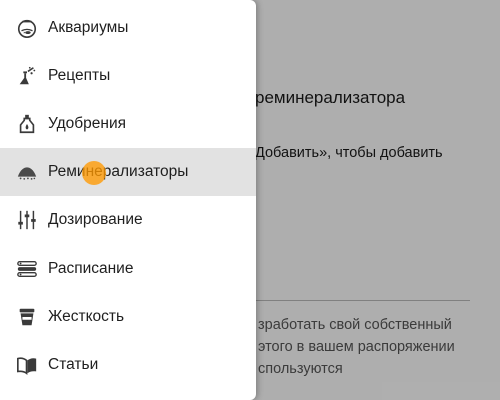  What do you see at coordinates (88, 27) in the screenshot?
I see `drawer-item-label: Аквариумы` at bounding box center [88, 27].